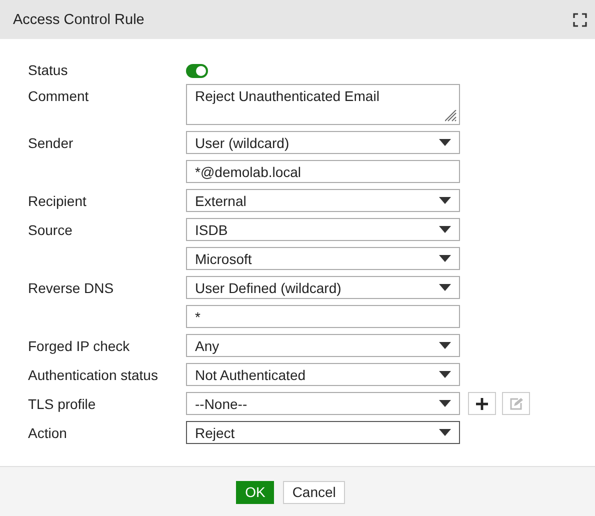  I want to click on status-toggle, so click(197, 71).